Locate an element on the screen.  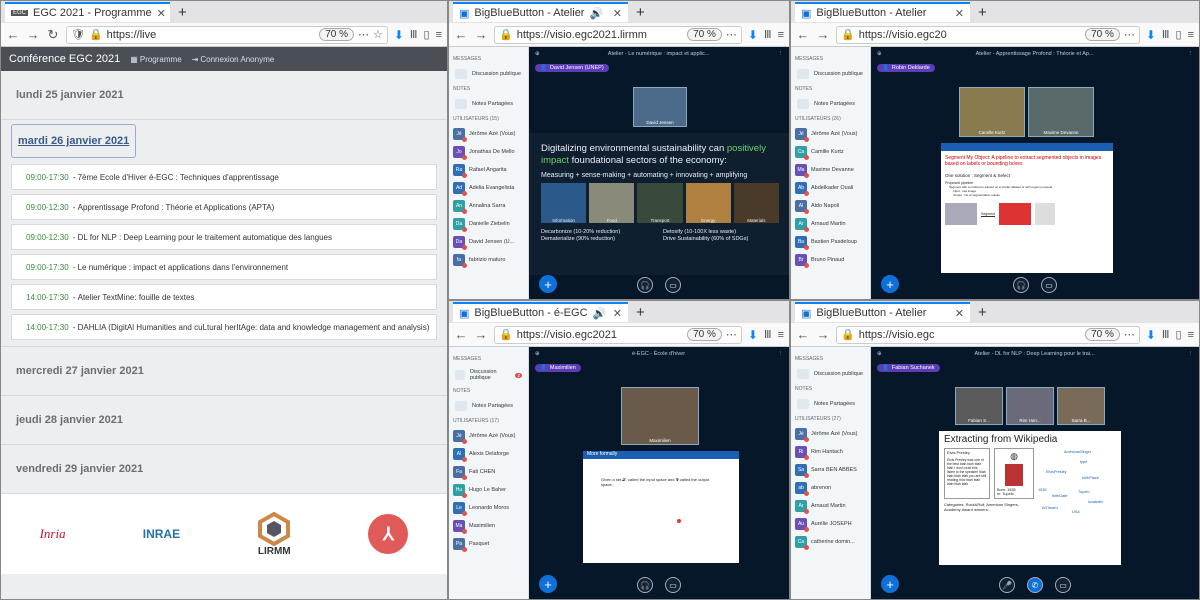
day-tuesday: mardi 26 janvier 2021 is located at coordinates (74, 141).